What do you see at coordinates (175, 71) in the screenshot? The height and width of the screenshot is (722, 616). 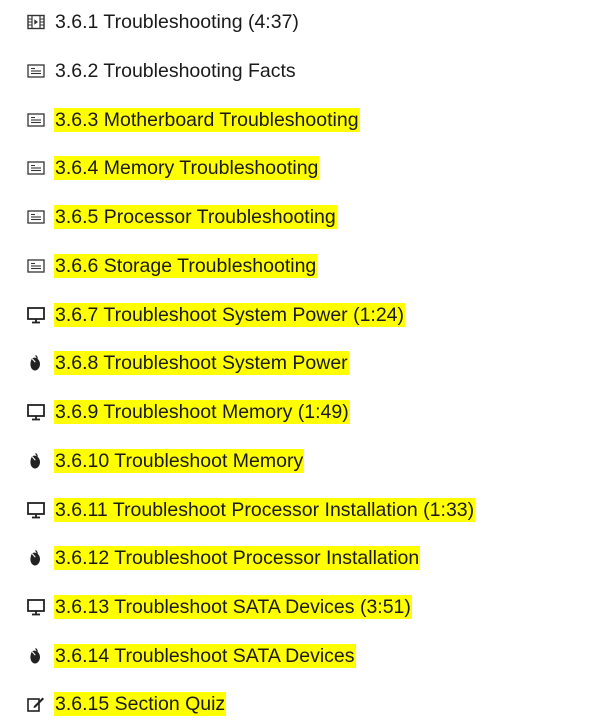 I see `lesson-label: 3.6.2 Troubleshooting Facts` at bounding box center [175, 71].